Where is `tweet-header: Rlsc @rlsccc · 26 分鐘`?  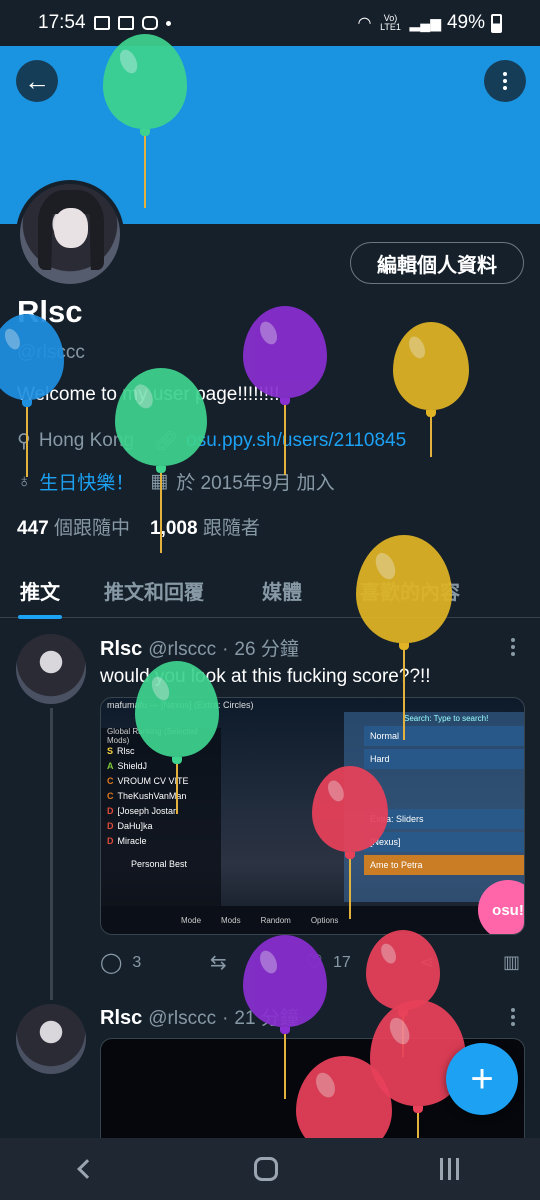 tweet-header: Rlsc @rlsccc · 26 分鐘 is located at coordinates (199, 647).